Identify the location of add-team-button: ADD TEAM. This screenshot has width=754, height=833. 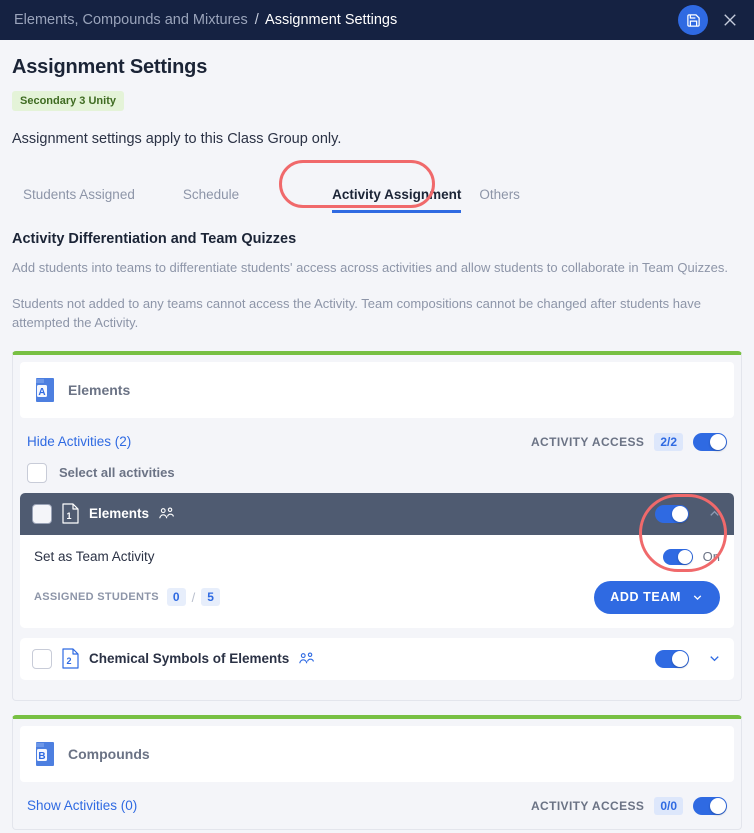
(657, 597).